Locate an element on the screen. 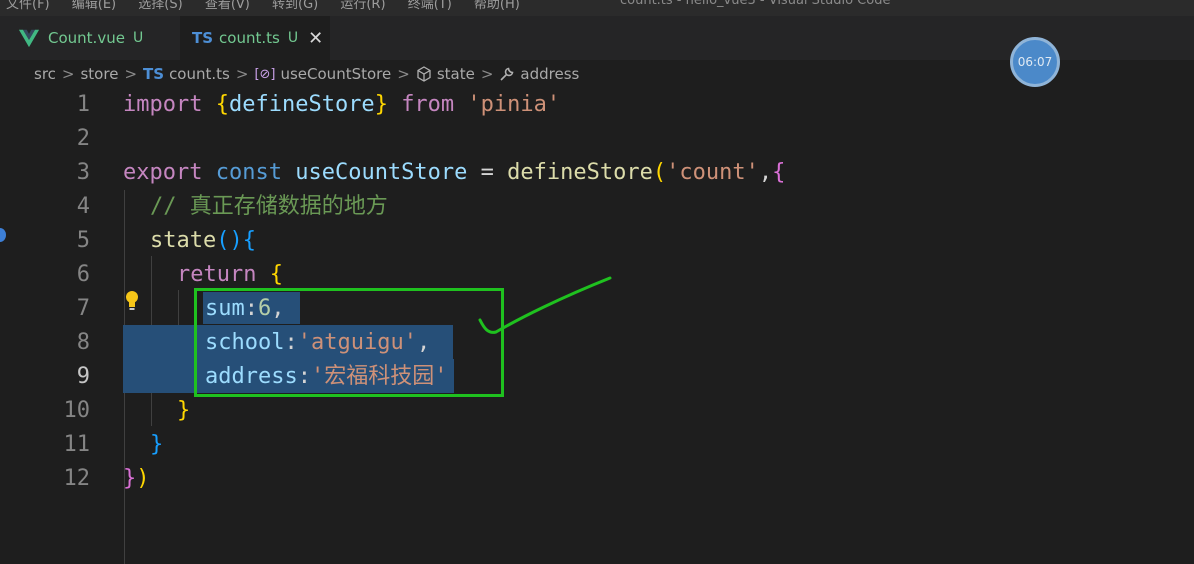  menu-help: 帮助(H) is located at coordinates (497, 6).